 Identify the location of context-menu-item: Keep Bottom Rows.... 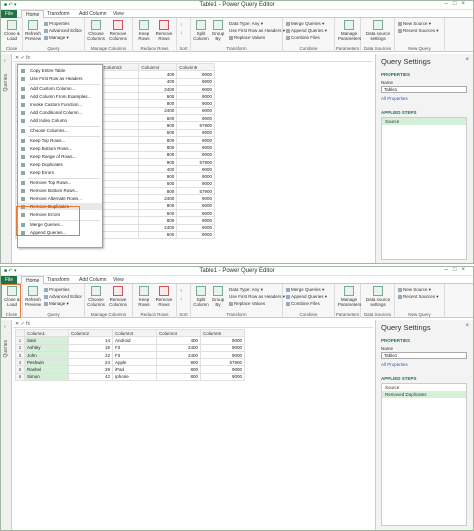
(60, 148).